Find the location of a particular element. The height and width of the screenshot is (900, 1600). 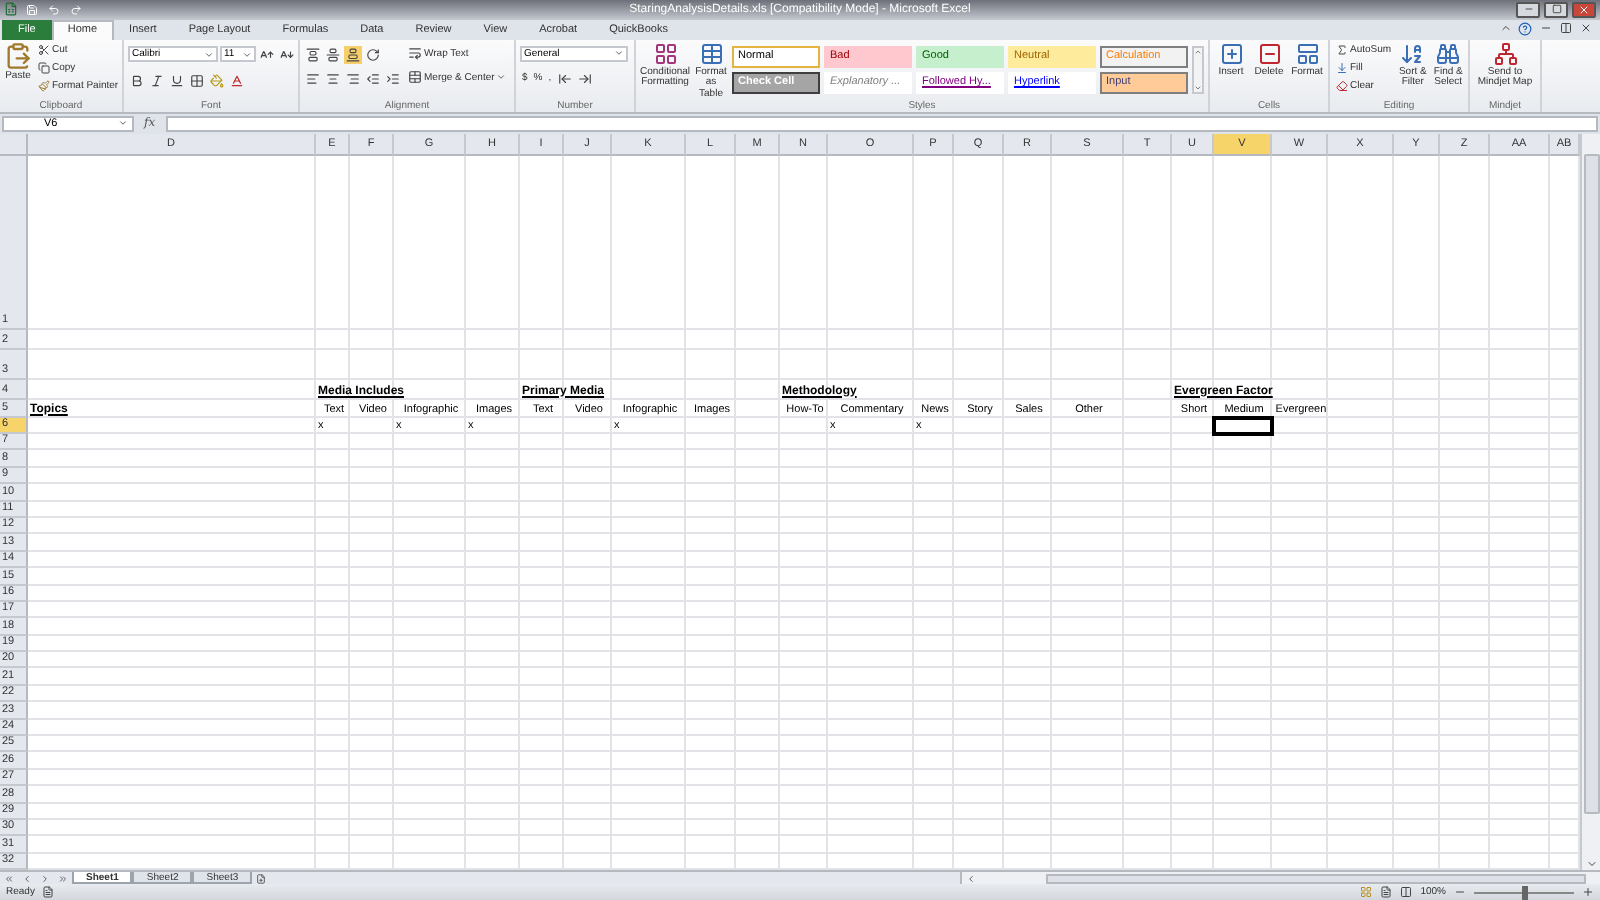

decrease-indent-button is located at coordinates (373, 78).